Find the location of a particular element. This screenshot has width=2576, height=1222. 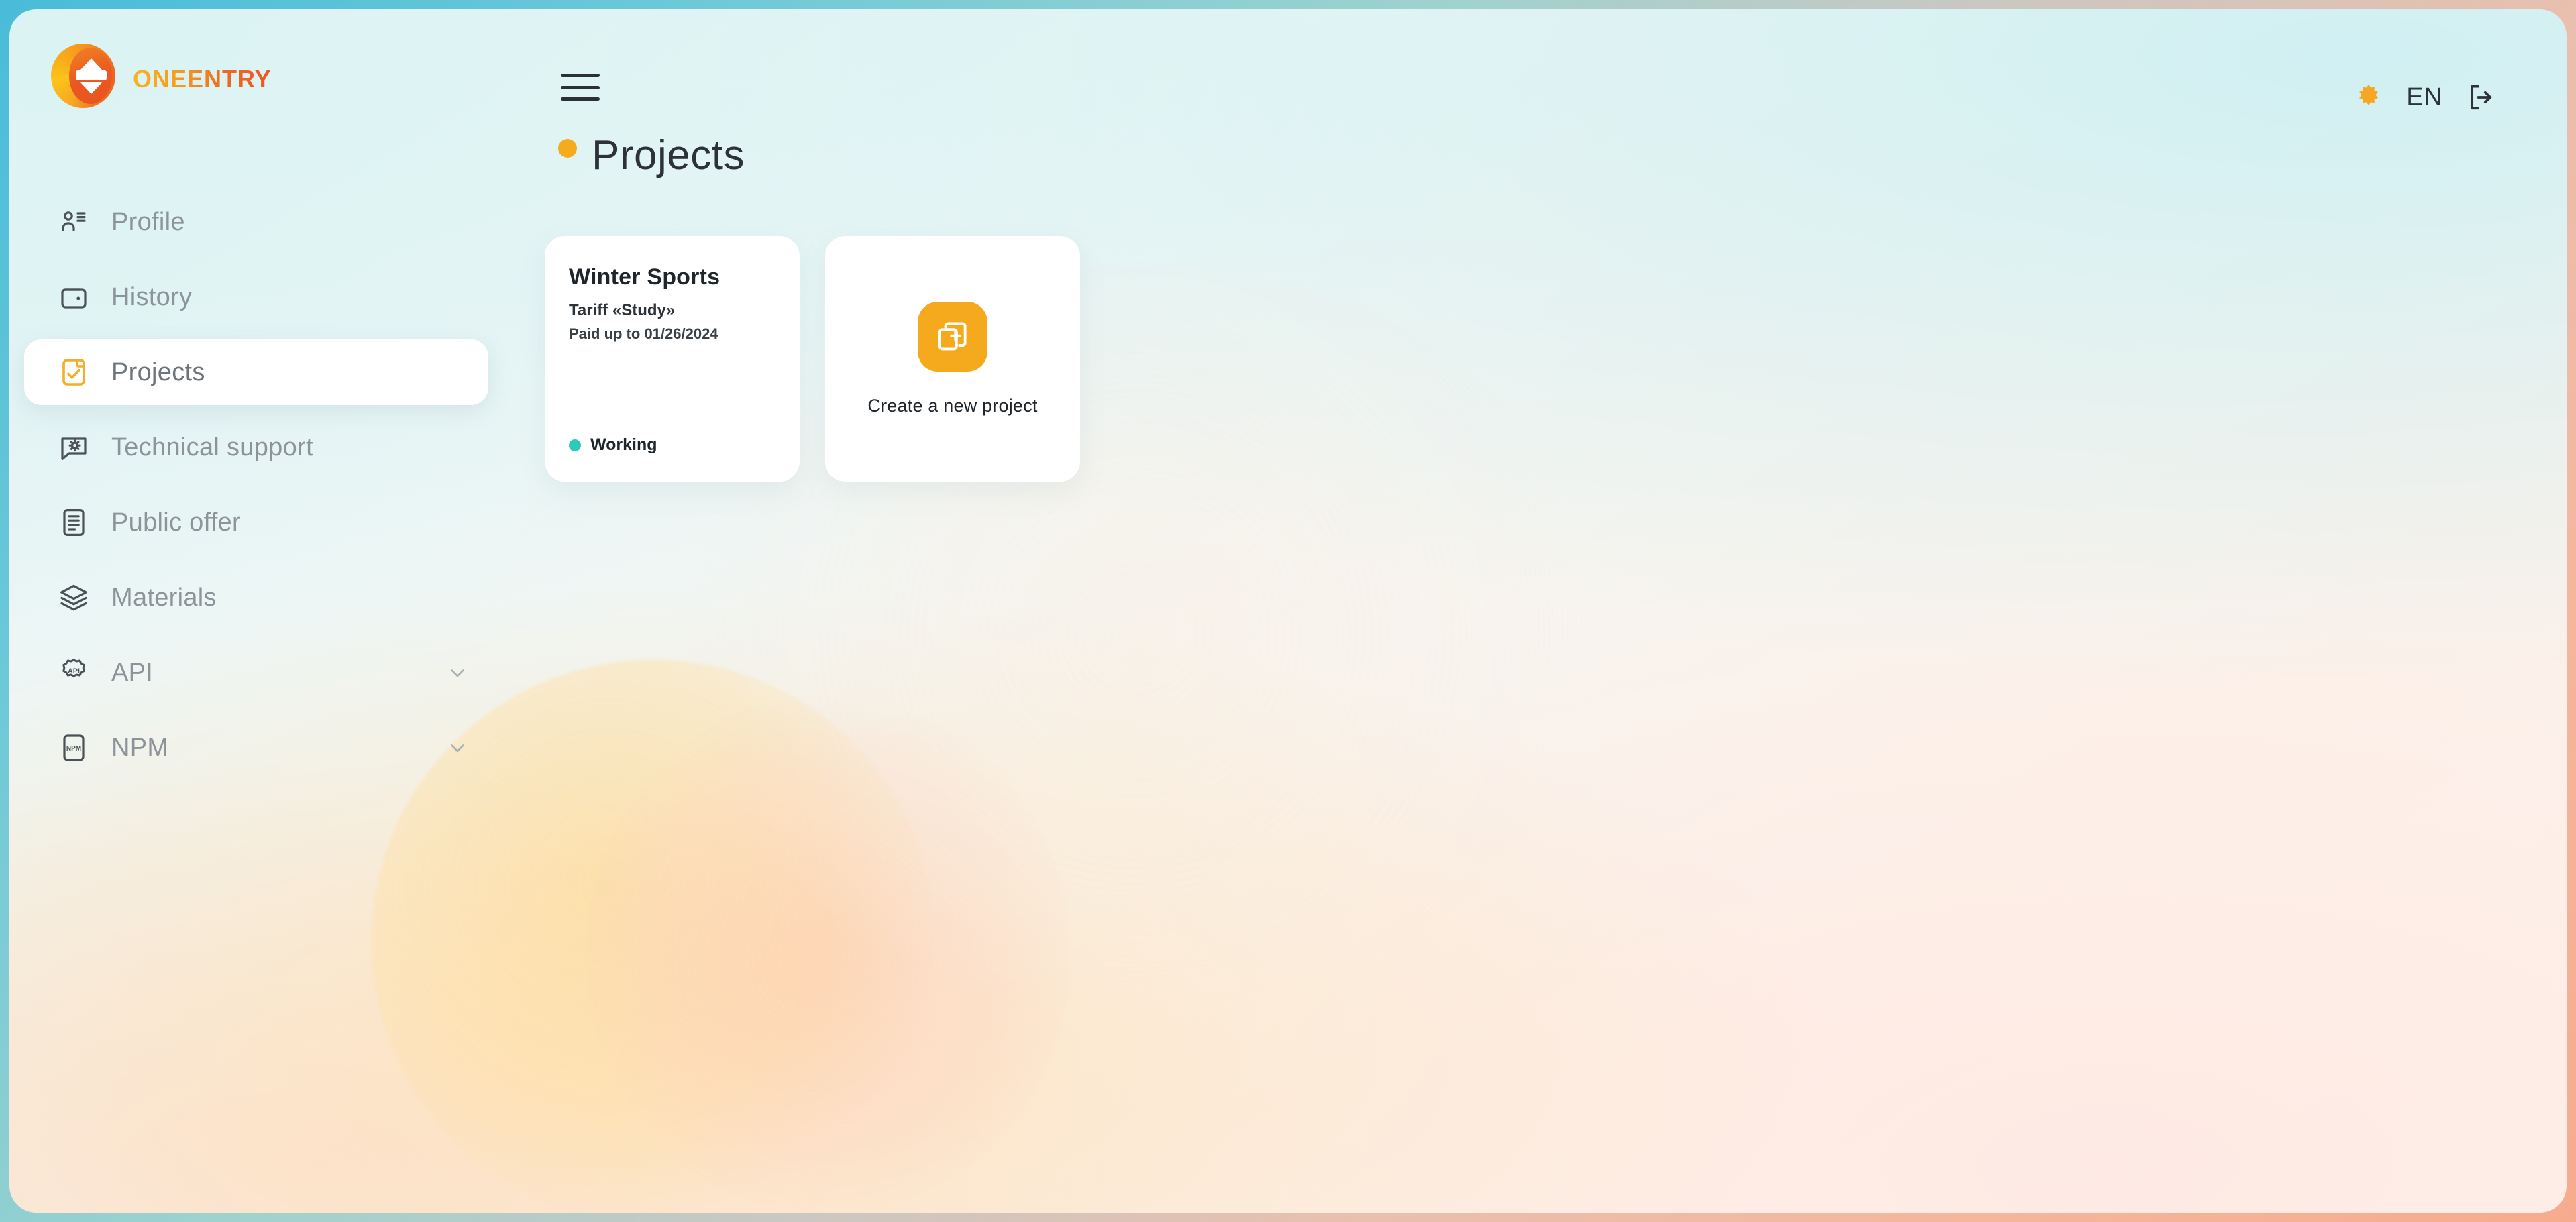

svg-text: NPM is located at coordinates (73, 749).